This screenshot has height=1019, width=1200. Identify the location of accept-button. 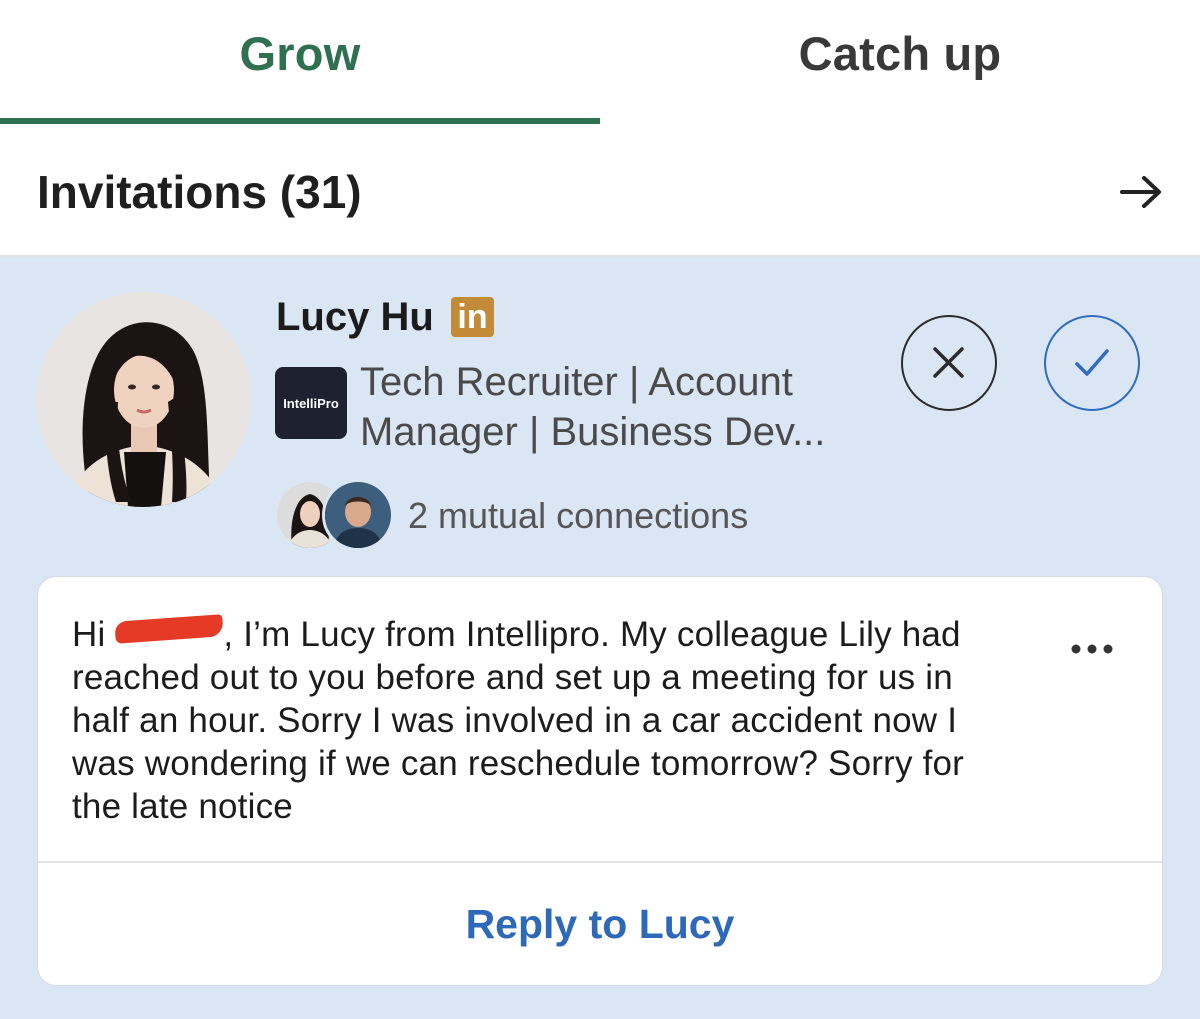
(1092, 363).